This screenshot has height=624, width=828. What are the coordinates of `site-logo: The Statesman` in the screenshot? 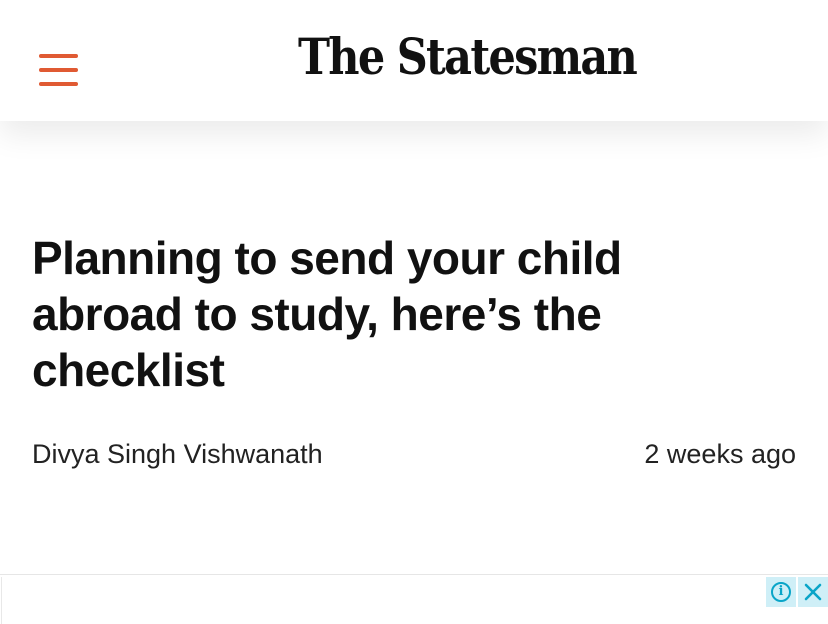 It's located at (468, 57).